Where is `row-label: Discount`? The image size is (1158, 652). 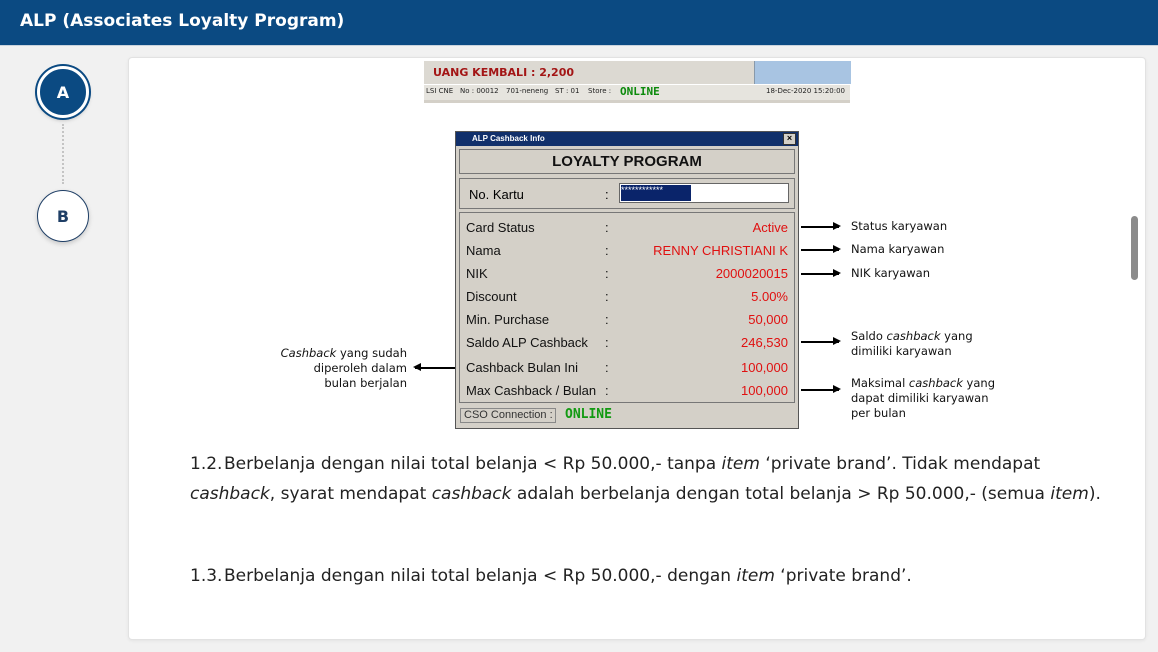 row-label: Discount is located at coordinates (491, 296).